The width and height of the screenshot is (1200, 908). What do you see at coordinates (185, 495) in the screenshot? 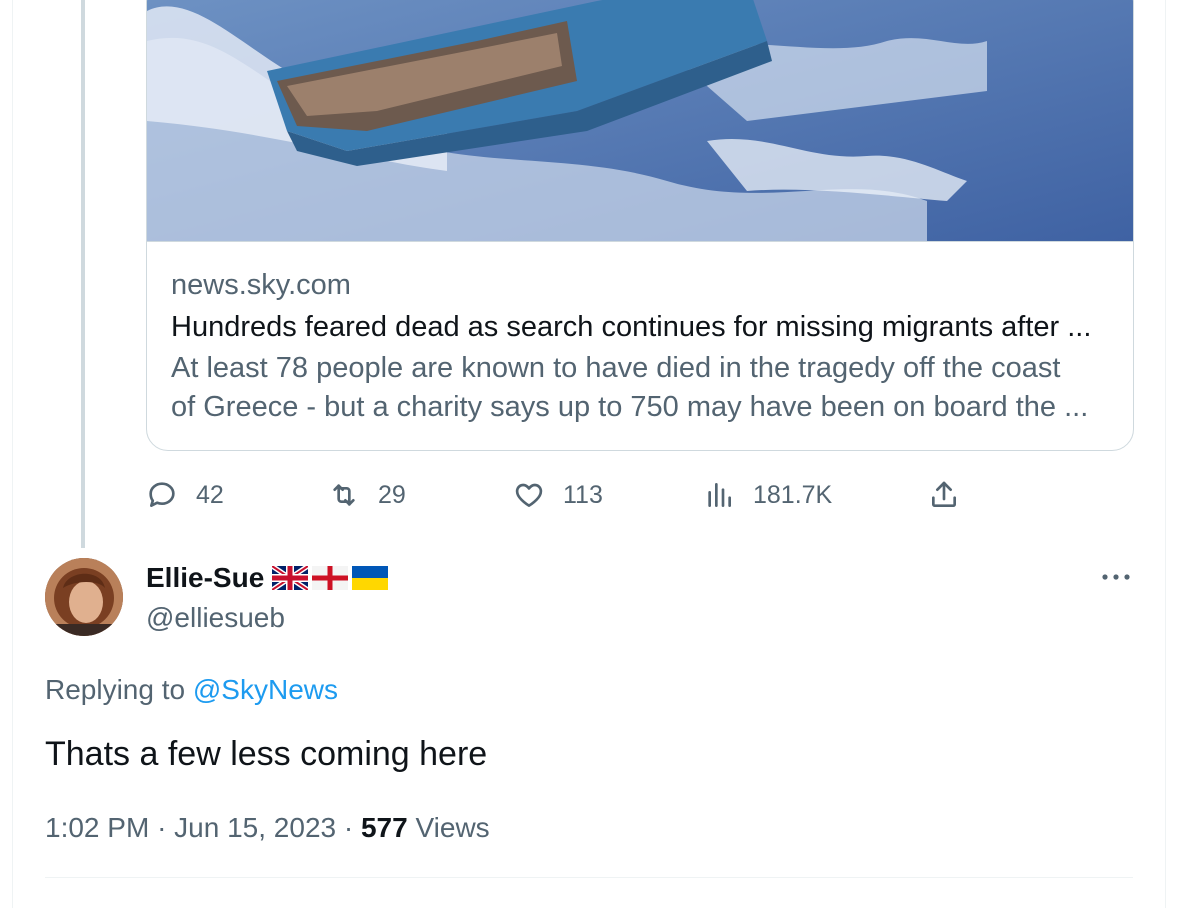
I see `reply-button: 42` at bounding box center [185, 495].